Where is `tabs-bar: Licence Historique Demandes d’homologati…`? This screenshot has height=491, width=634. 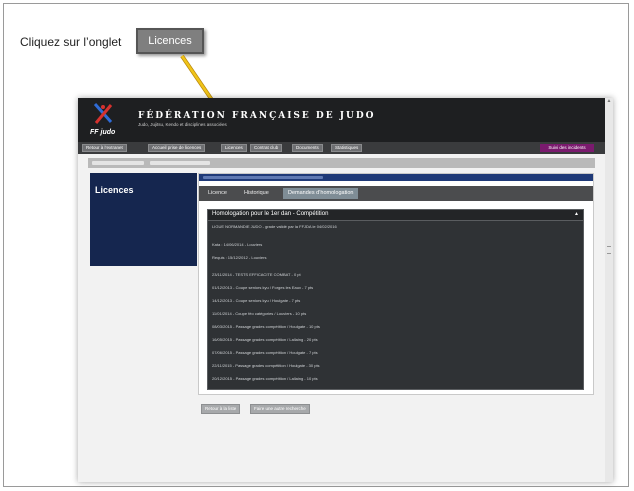
tabs-bar: Licence Historique Demandes d’homologati… is located at coordinates (396, 193).